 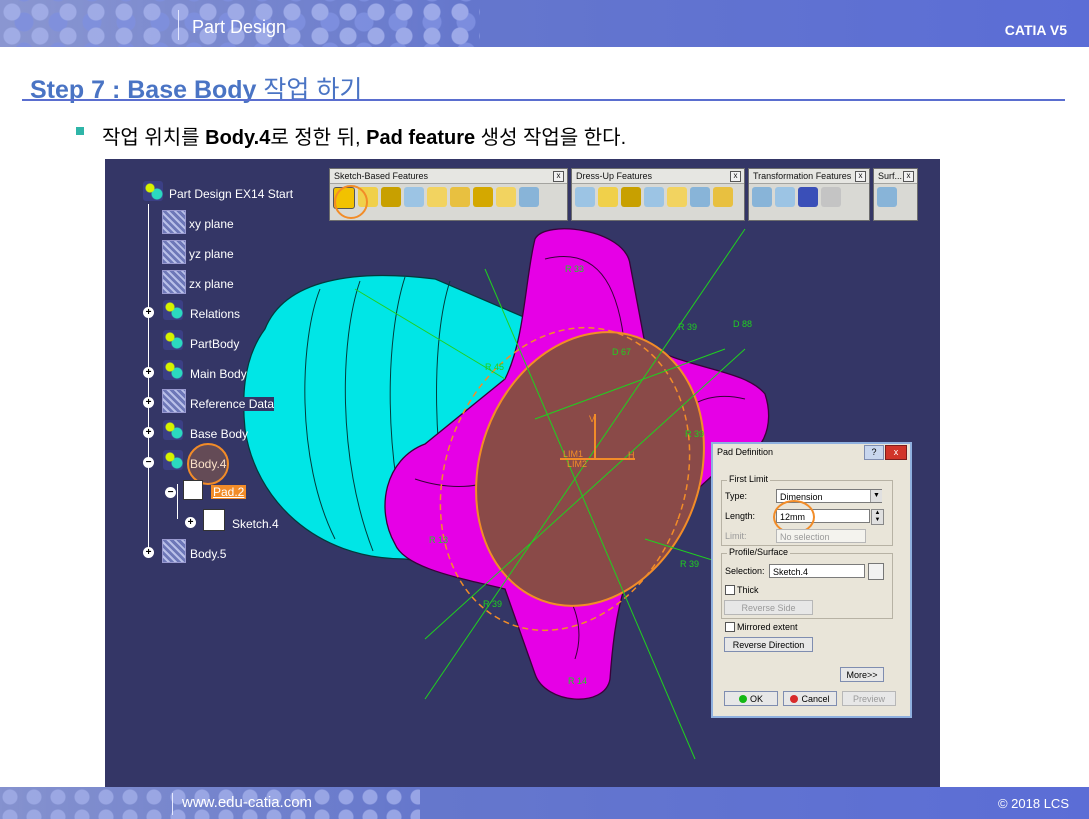 I want to click on rib-tool-icon, so click(x=437, y=197).